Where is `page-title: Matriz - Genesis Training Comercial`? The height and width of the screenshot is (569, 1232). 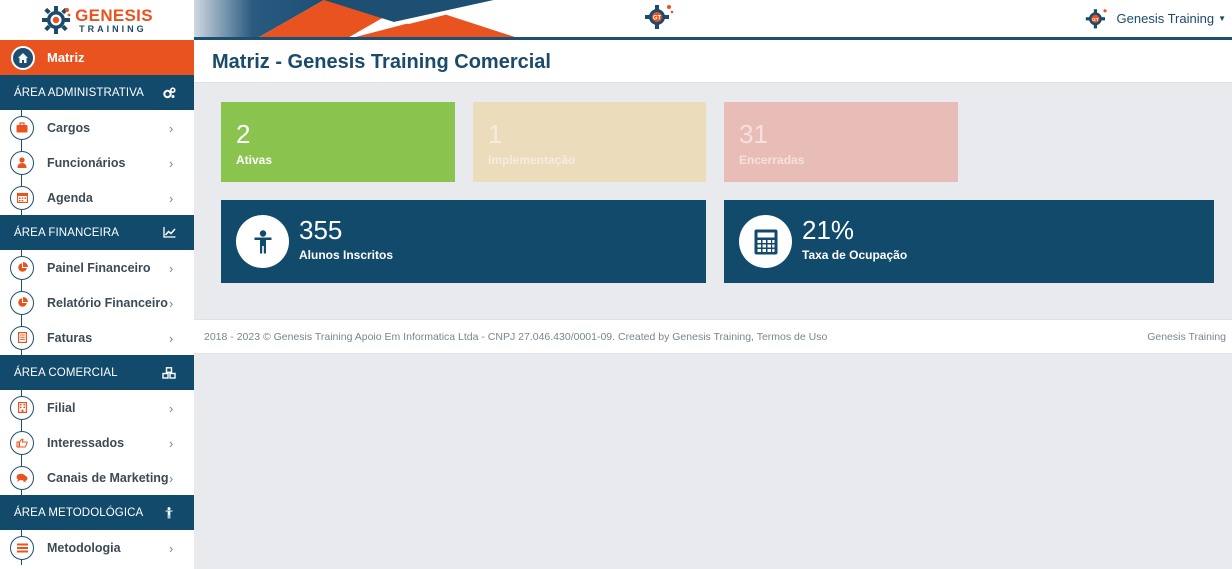
page-title: Matriz - Genesis Training Comercial is located at coordinates (381, 62).